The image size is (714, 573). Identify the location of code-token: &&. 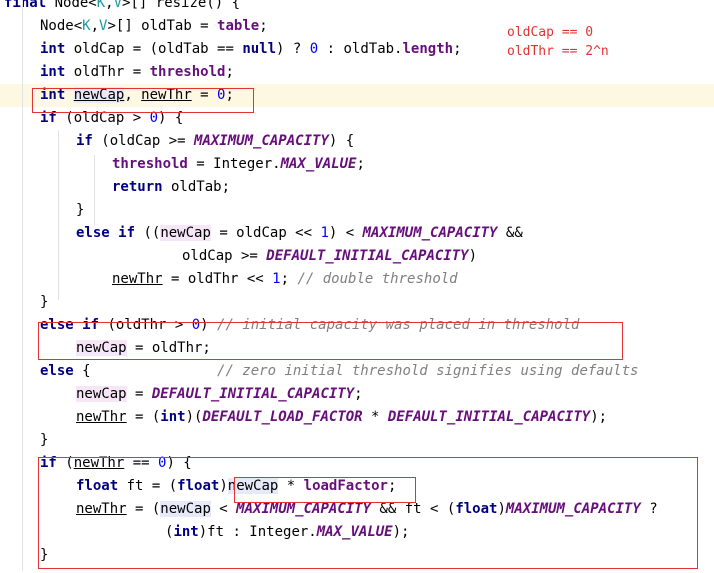
(510, 233).